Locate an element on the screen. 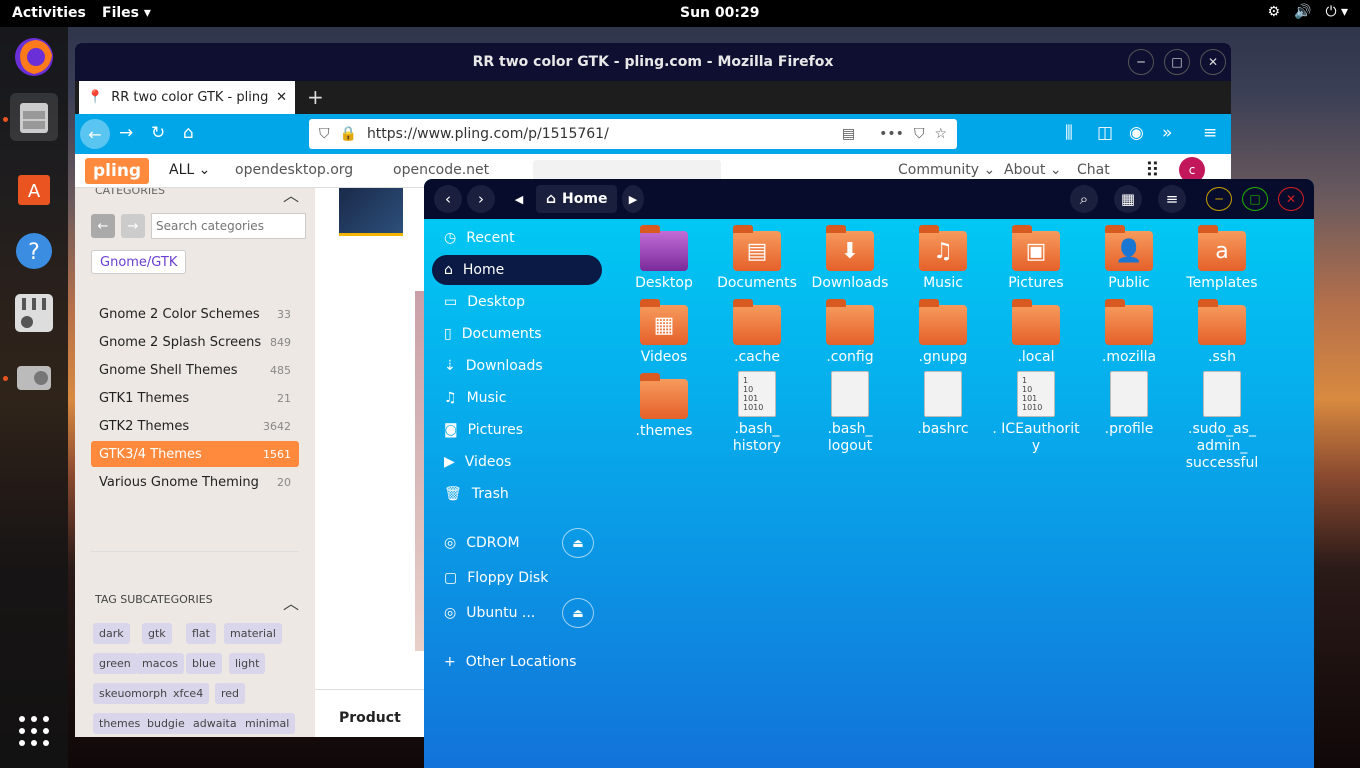  file-item: .bashrc is located at coordinates (943, 404).